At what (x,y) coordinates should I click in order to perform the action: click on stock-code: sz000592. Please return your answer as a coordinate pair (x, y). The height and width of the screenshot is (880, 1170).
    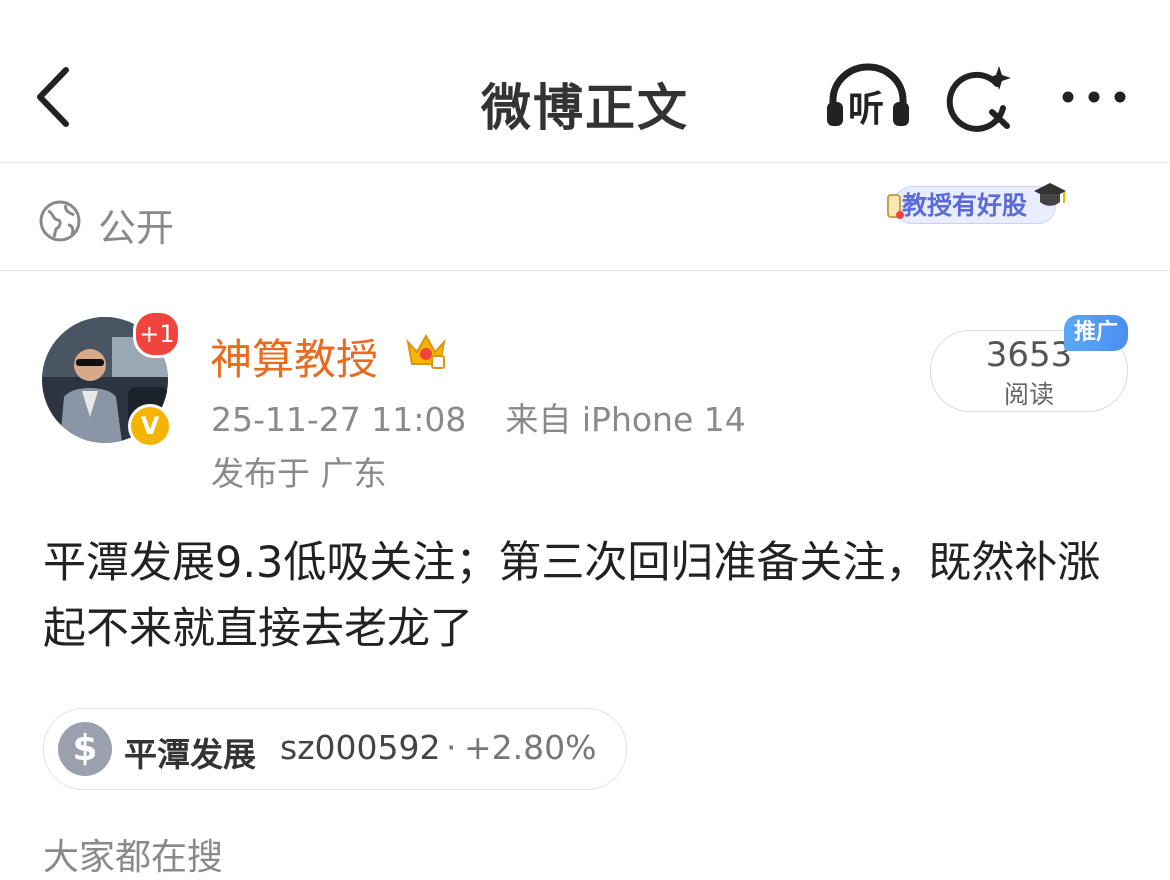
    Looking at the image, I should click on (360, 747).